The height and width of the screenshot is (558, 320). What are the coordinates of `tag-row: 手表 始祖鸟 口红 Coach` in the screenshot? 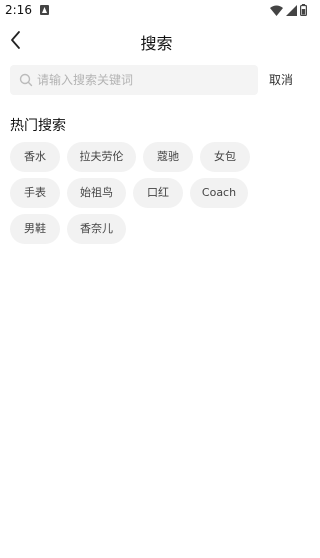 It's located at (160, 193).